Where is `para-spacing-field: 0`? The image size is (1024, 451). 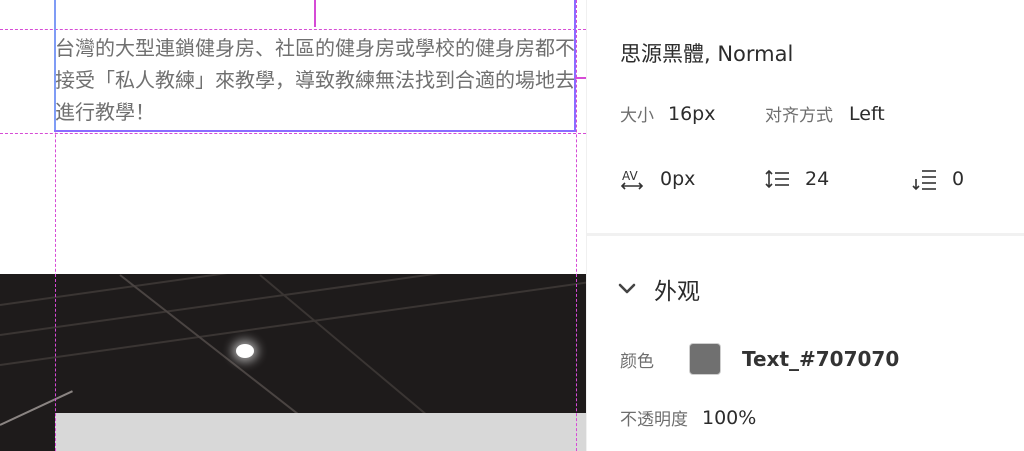 para-spacing-field: 0 is located at coordinates (958, 179).